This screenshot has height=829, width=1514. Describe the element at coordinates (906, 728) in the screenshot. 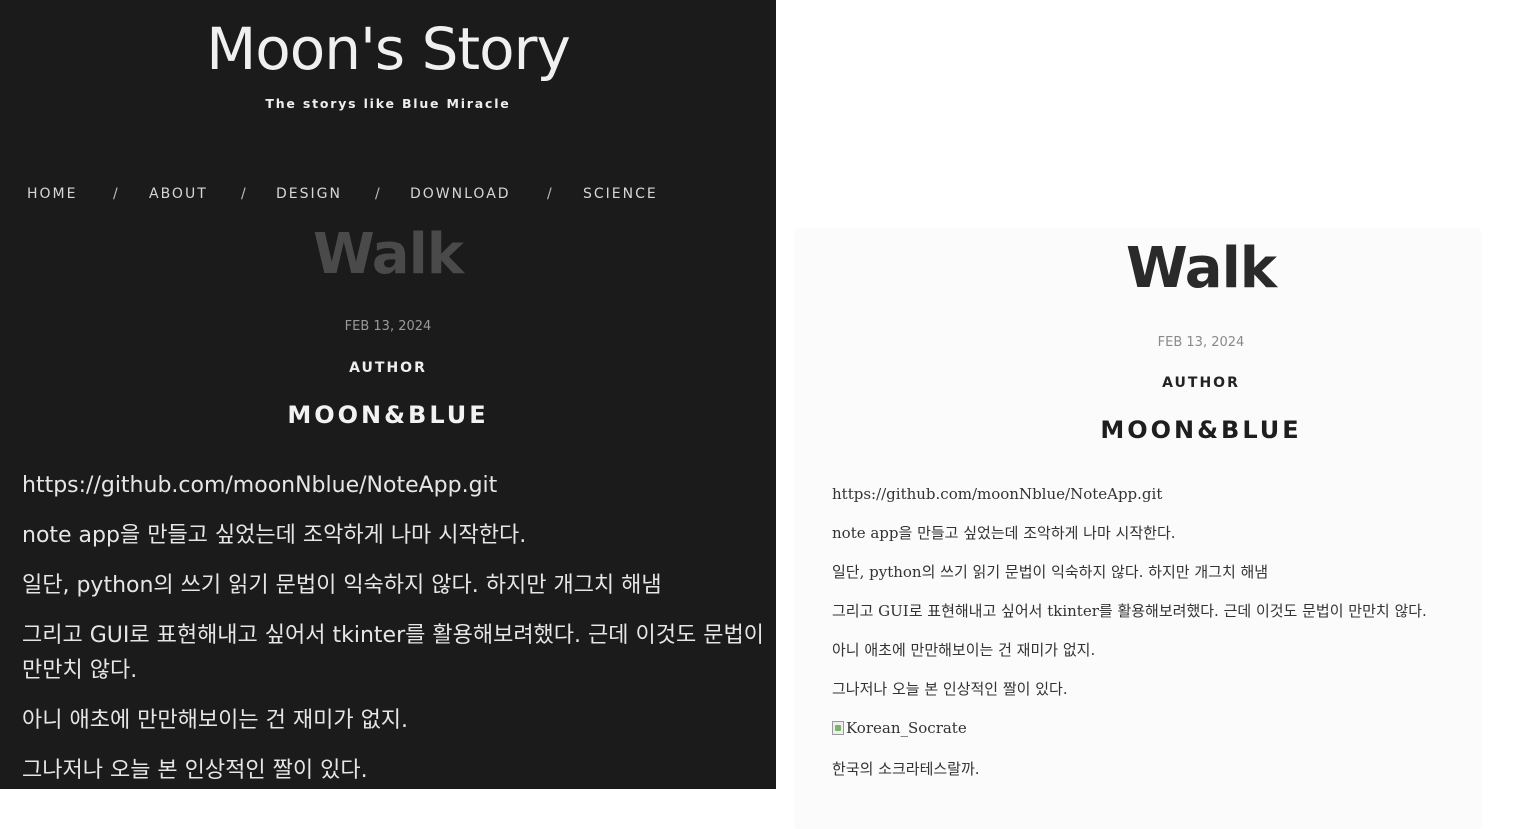

I see `image-alt-text: Korean_Socrate` at that location.